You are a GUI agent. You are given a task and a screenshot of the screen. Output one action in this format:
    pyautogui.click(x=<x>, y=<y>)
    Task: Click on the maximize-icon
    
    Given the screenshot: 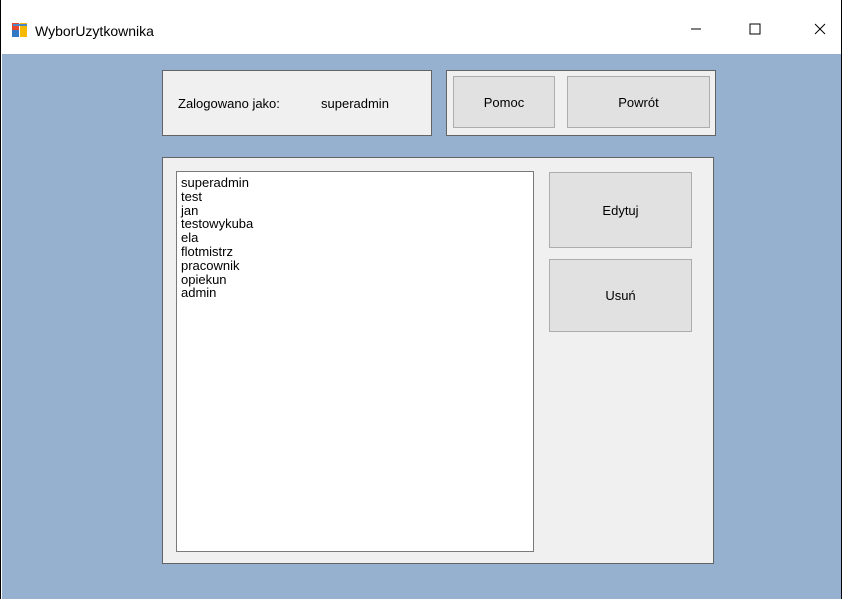 What is the action you would take?
    pyautogui.click(x=755, y=30)
    